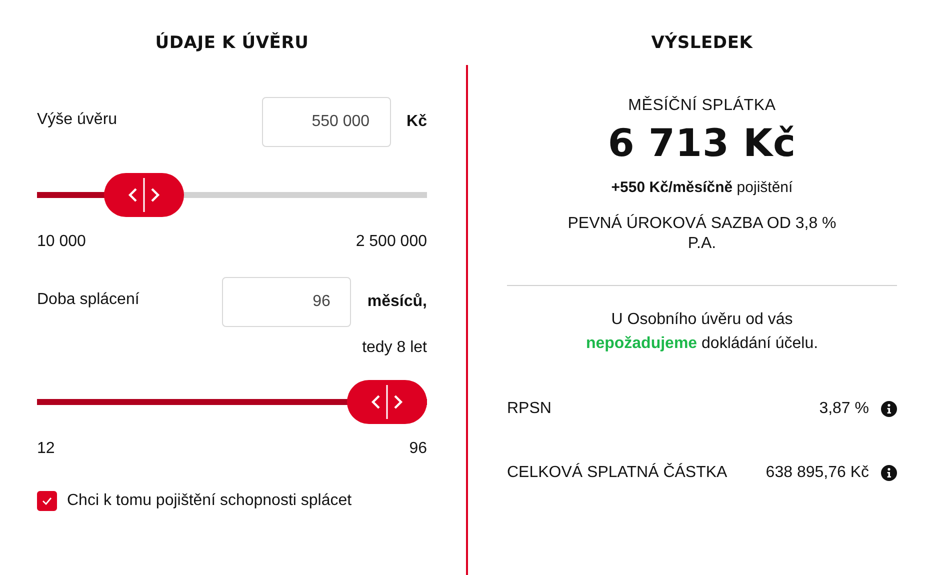  I want to click on check-icon, so click(47, 501).